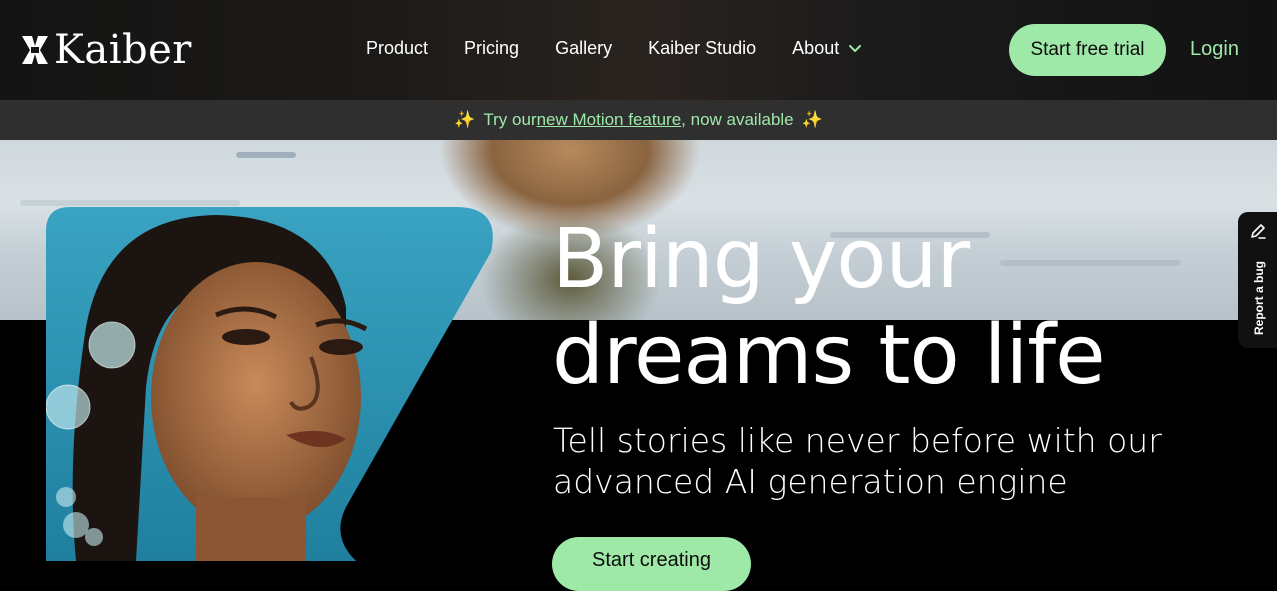  I want to click on announcement-prefix: Try our, so click(510, 119).